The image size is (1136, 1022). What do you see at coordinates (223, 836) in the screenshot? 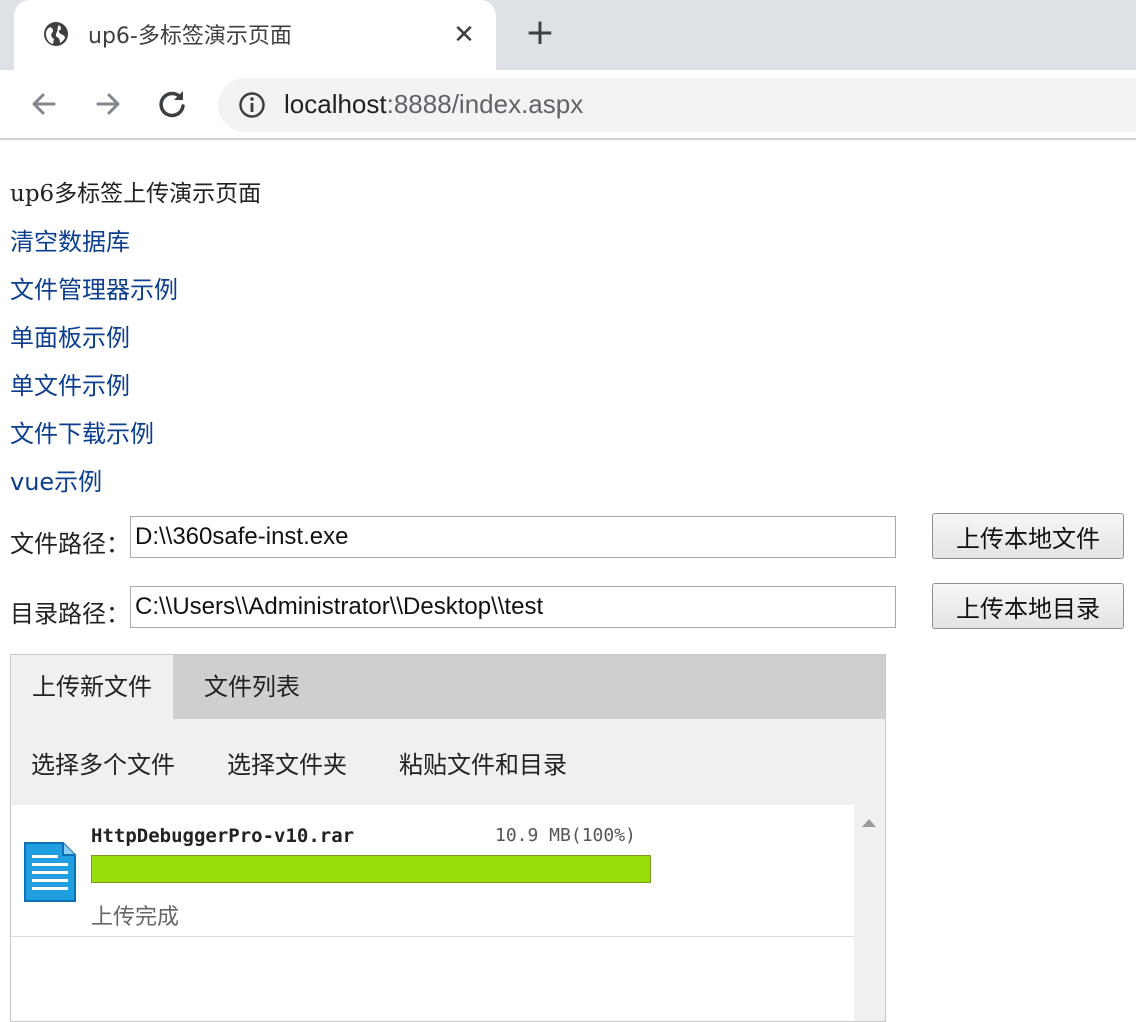
I see `file-name: HttpDebuggerPro-v10.rar` at bounding box center [223, 836].